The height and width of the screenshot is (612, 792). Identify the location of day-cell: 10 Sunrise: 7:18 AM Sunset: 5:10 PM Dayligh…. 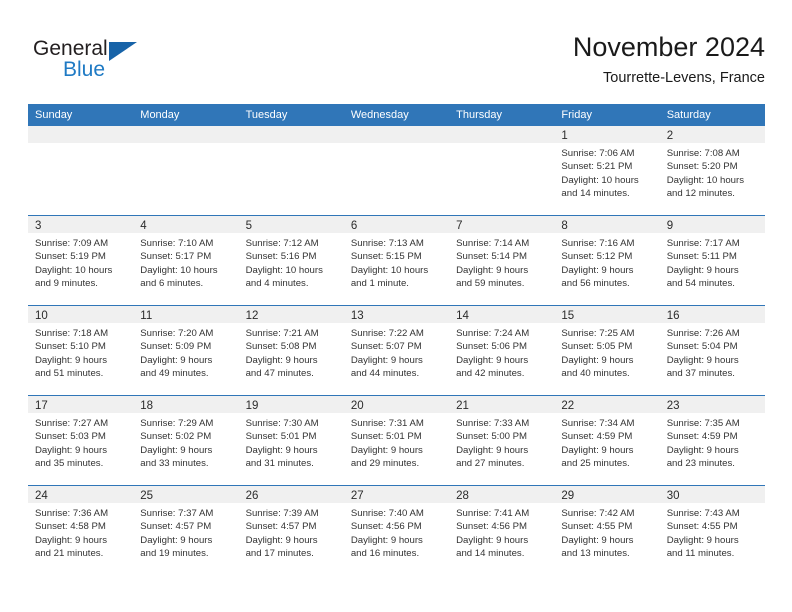
(81, 350).